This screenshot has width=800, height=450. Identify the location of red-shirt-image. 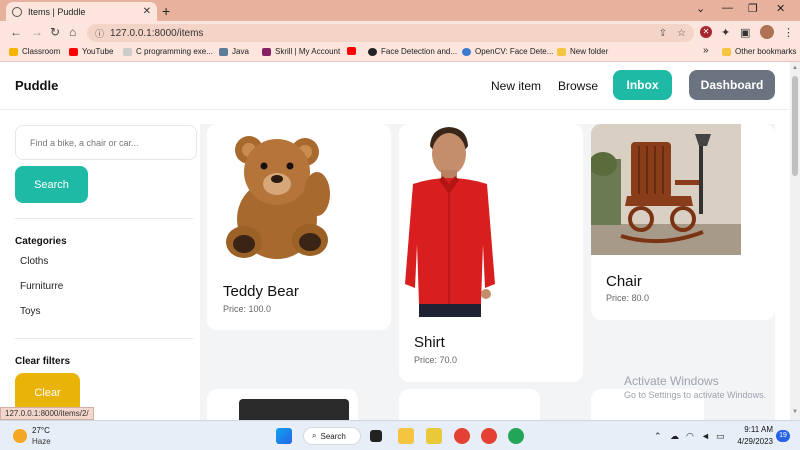
(450, 220).